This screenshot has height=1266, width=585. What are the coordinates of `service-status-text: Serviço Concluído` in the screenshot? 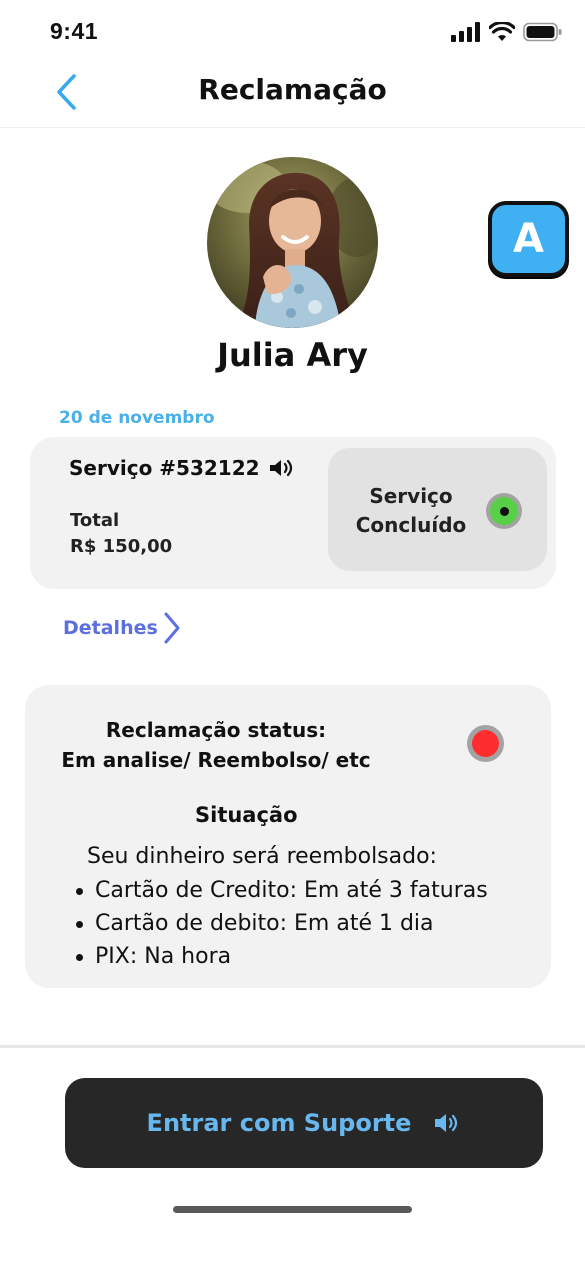 It's located at (411, 511).